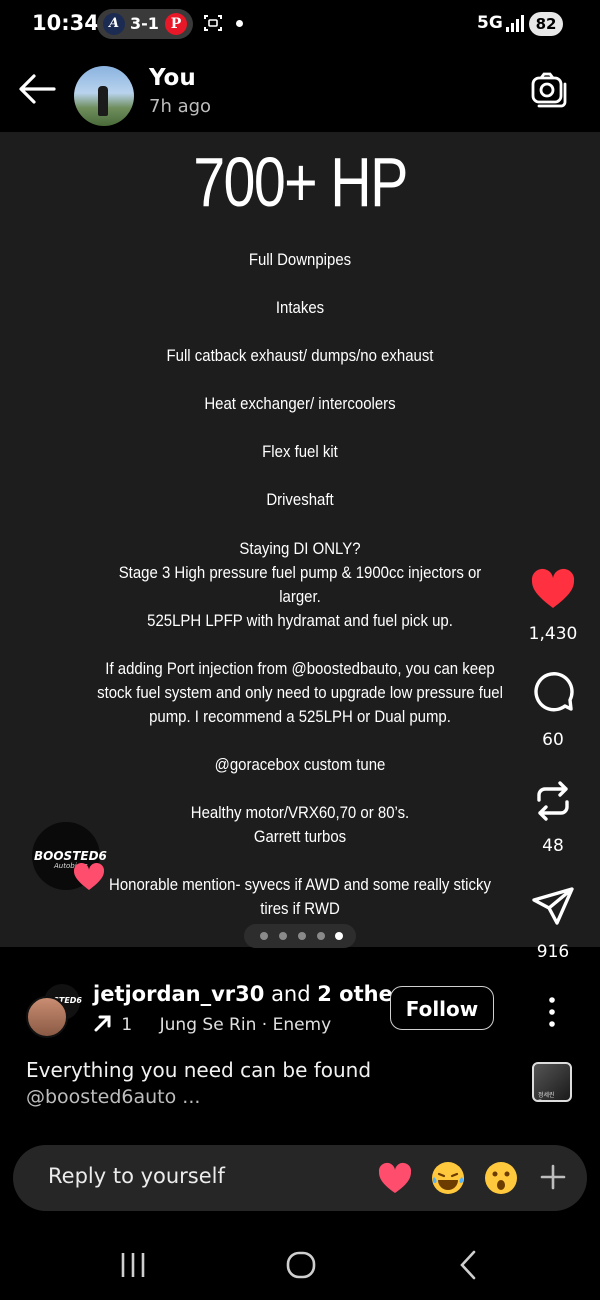  What do you see at coordinates (552, 1082) in the screenshot?
I see `music-thumbnail: 정세린 Enemy` at bounding box center [552, 1082].